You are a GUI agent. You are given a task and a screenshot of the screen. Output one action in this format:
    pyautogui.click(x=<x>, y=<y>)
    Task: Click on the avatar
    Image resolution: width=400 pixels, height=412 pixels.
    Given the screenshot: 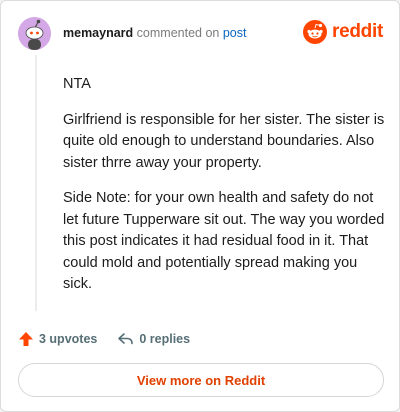 What is the action you would take?
    pyautogui.click(x=34, y=33)
    